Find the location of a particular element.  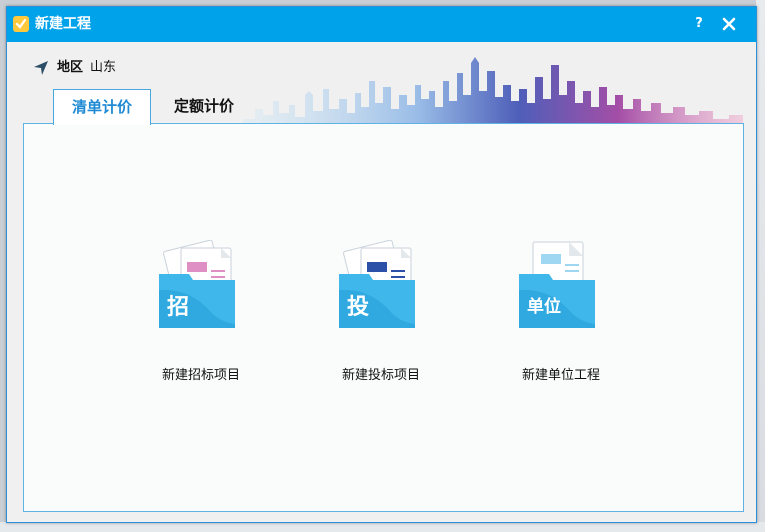

close-icon is located at coordinates (729, 24).